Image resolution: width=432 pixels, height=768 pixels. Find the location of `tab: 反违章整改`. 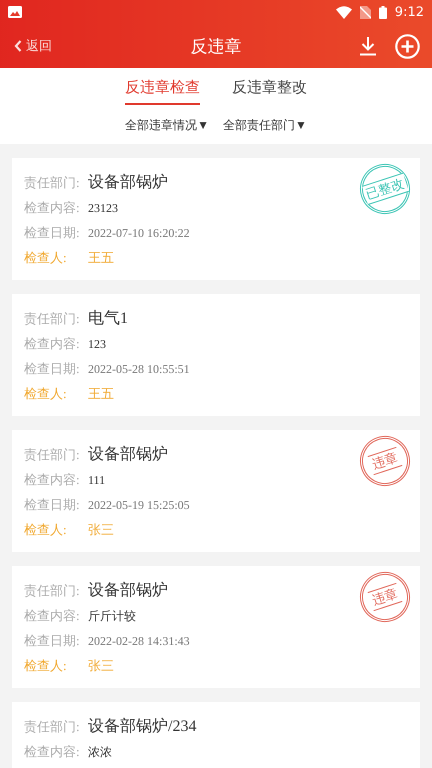

tab: 反违章整改 is located at coordinates (269, 91).